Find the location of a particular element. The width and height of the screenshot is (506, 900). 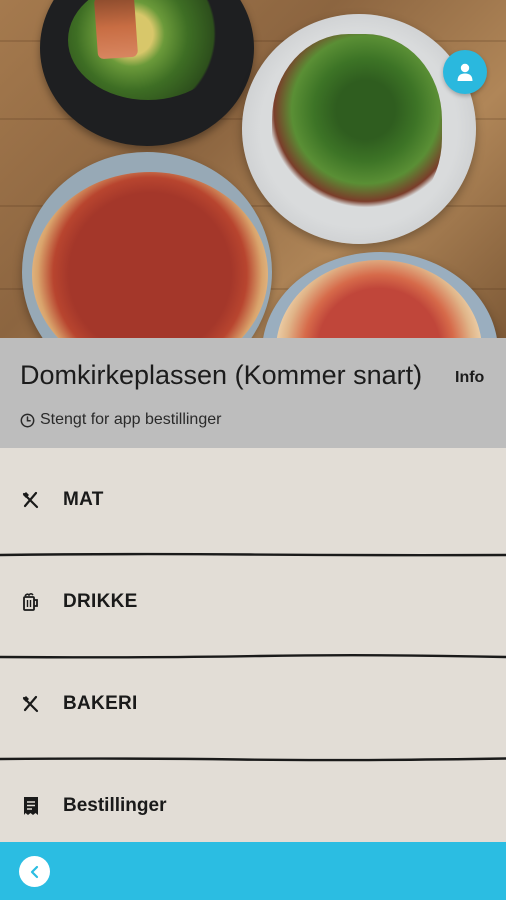

menu-item-mat: MAT is located at coordinates (253, 500).